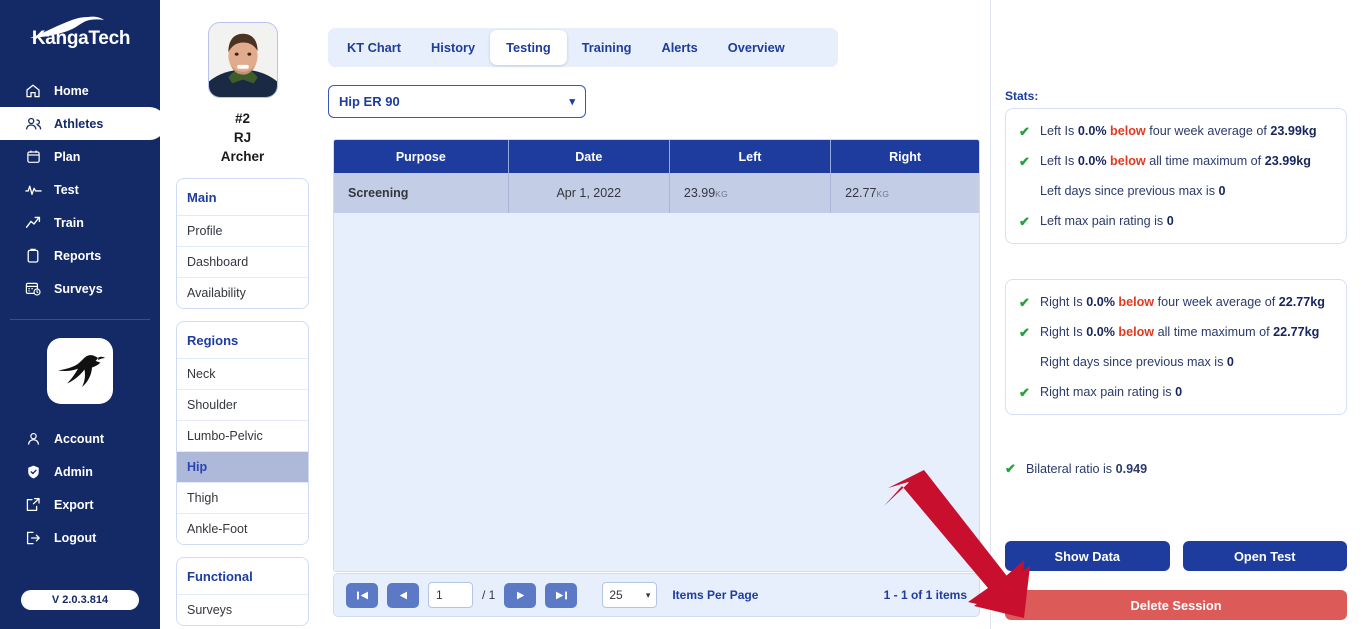 The width and height of the screenshot is (1368, 629). What do you see at coordinates (715, 595) in the screenshot?
I see `items-per-page-label: Items Per Page` at bounding box center [715, 595].